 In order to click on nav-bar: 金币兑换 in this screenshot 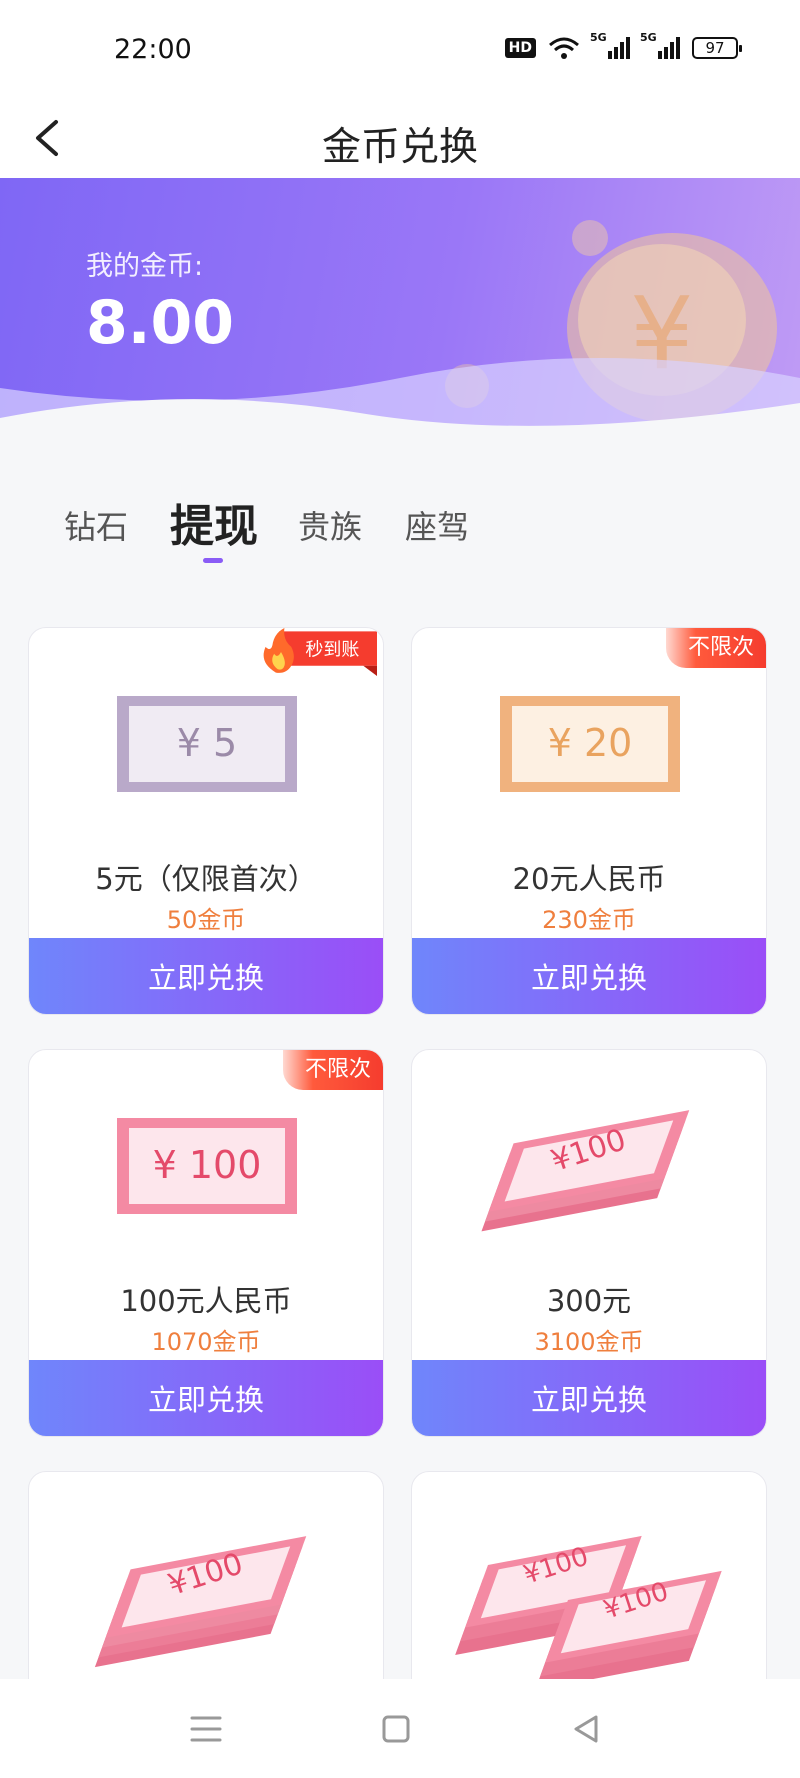, I will do `click(400, 139)`.